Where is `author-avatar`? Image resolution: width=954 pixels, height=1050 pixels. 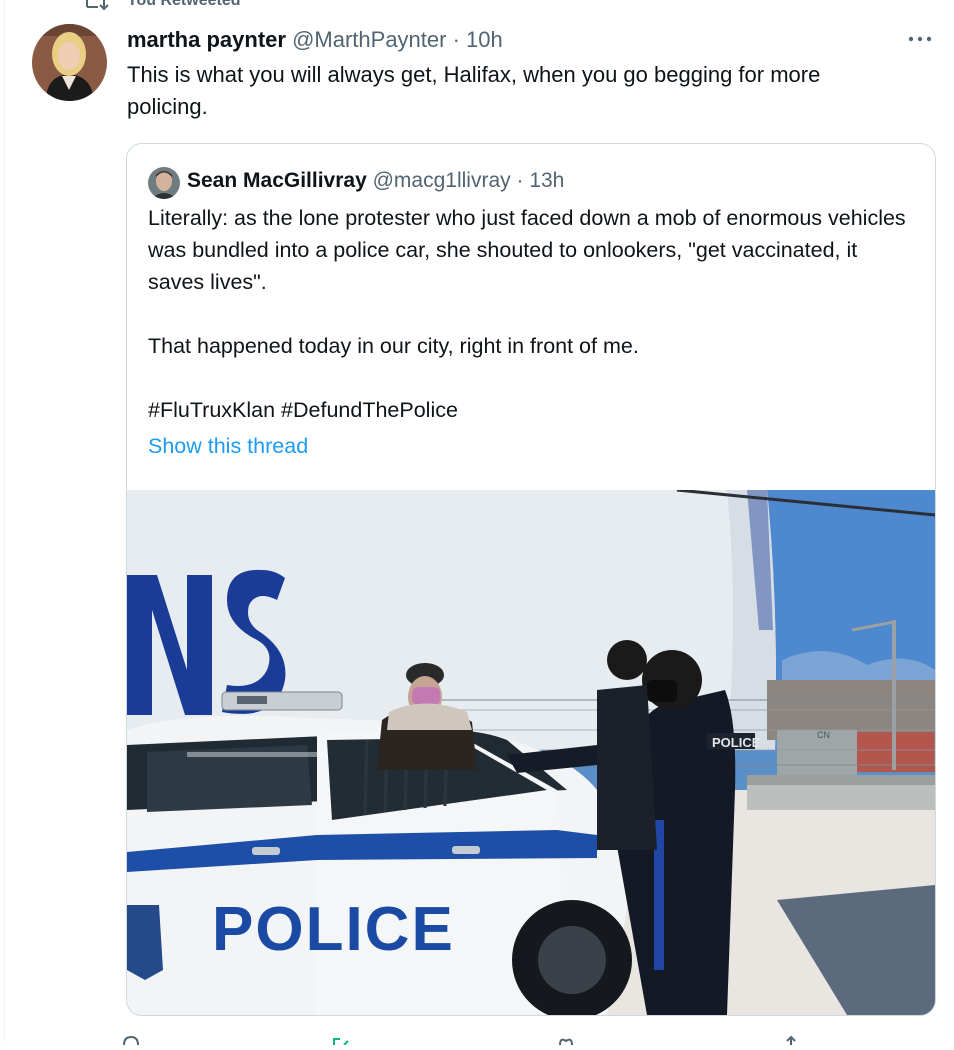
author-avatar is located at coordinates (69, 62).